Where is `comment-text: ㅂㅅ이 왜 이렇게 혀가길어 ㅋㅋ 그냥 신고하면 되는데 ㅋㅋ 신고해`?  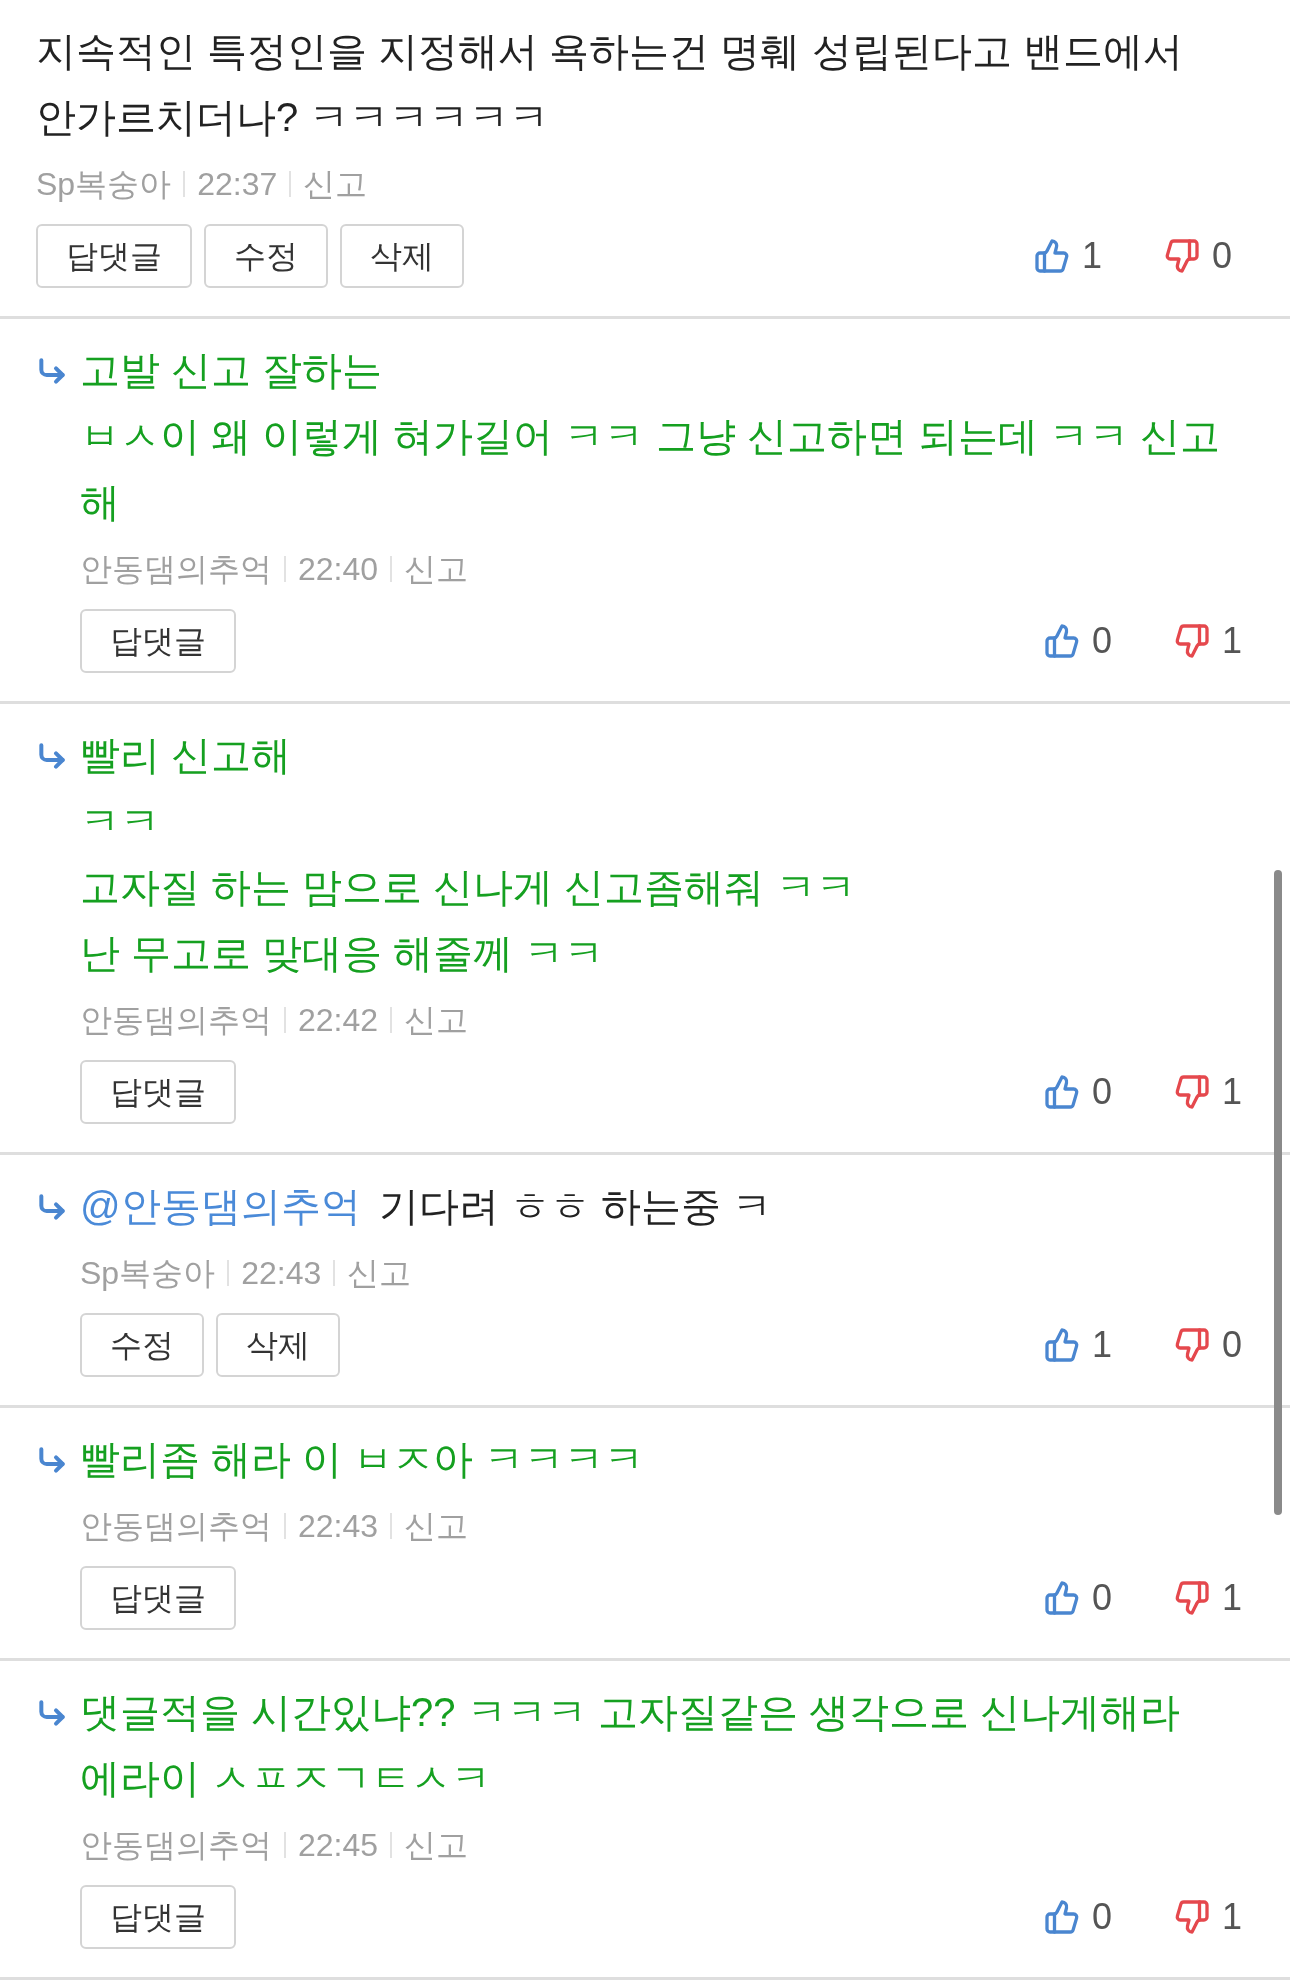 comment-text: ㅂㅅ이 왜 이렇게 혀가길어 ㅋㅋ 그냥 신고하면 되는데 ㅋㅋ 신고해 is located at coordinates (651, 469).